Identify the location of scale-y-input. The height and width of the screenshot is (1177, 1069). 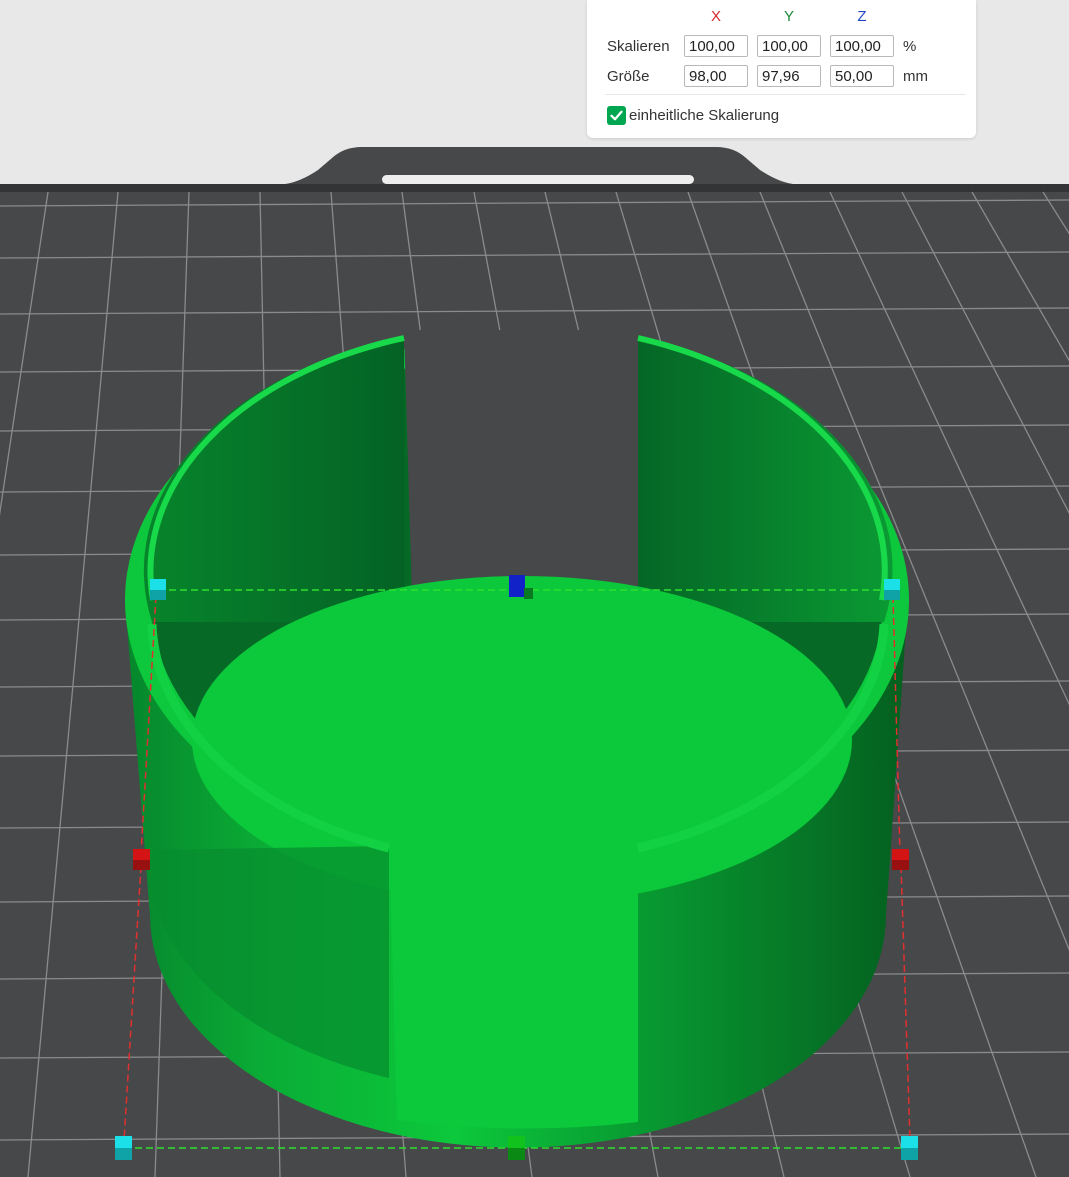
(789, 46).